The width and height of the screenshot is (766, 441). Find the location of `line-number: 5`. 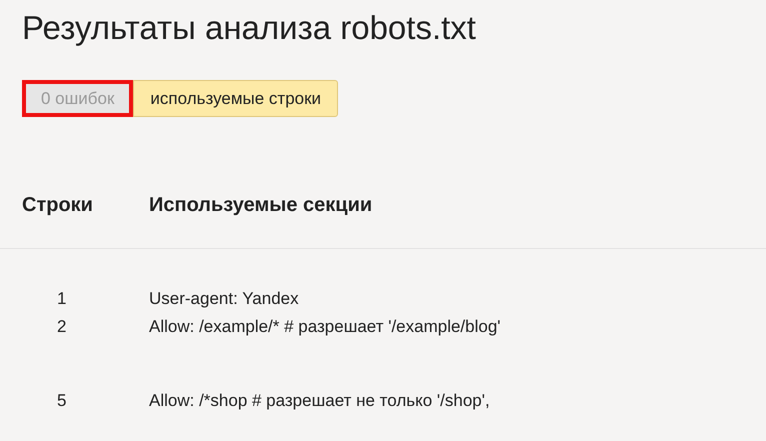

line-number: 5 is located at coordinates (62, 401).